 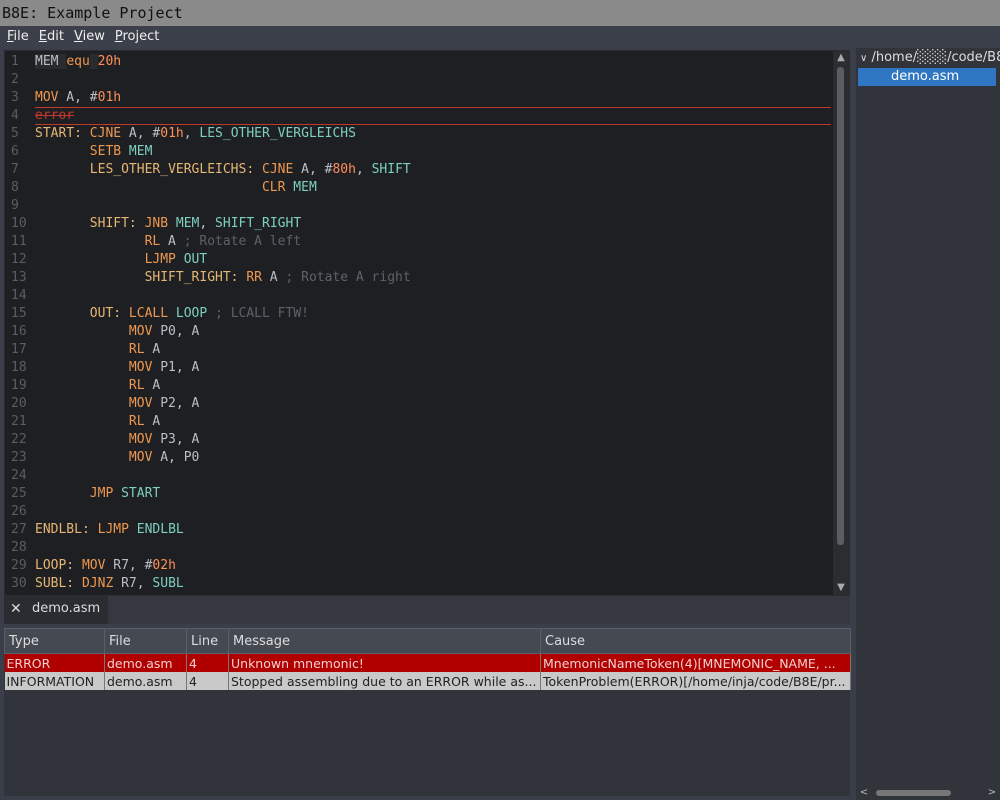 I want to click on scroll-left-icon: <, so click(x=864, y=793).